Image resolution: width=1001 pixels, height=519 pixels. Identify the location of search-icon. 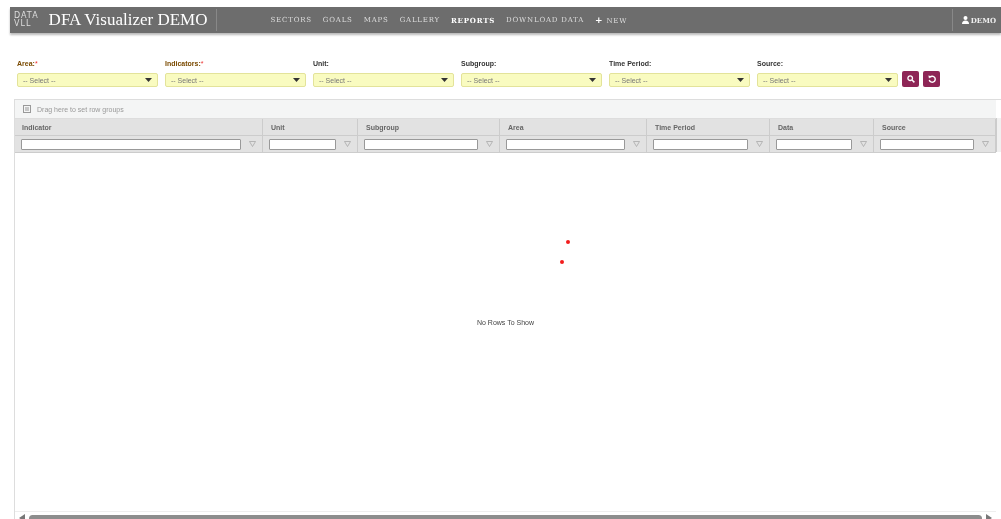
(910, 79).